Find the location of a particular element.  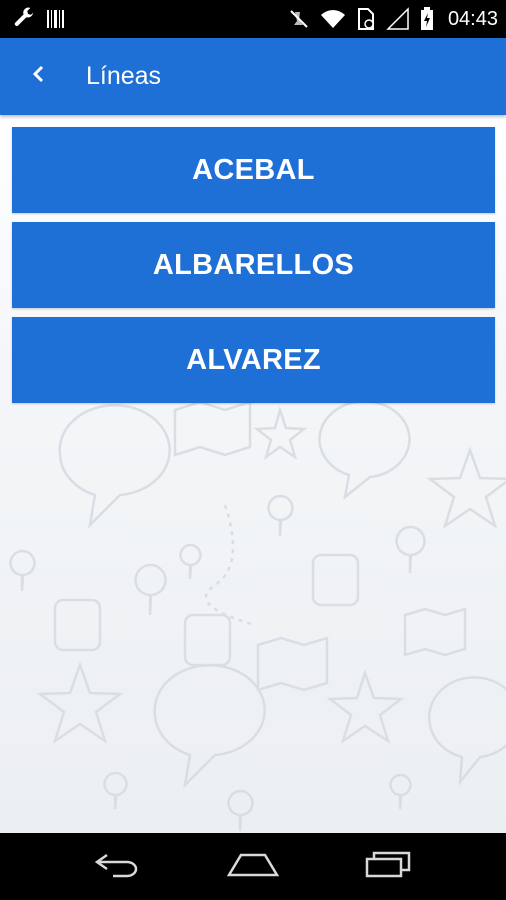

status-bar-left is located at coordinates (39, 19).